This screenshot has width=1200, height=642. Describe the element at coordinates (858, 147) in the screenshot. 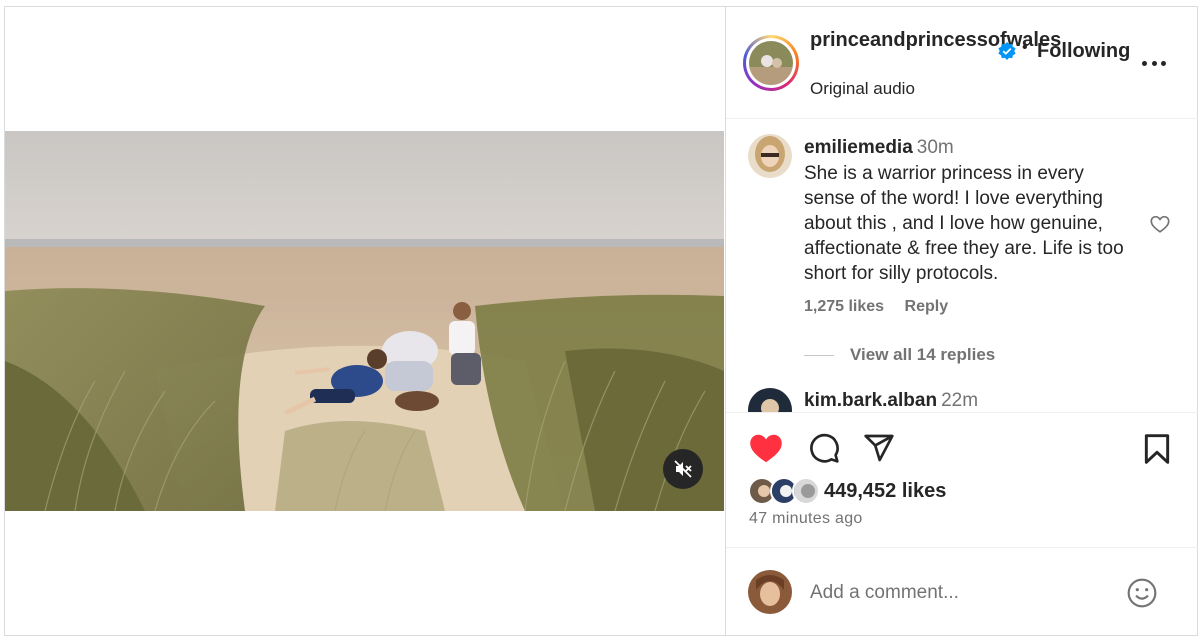

I see `comment-username: emiliemedia` at that location.